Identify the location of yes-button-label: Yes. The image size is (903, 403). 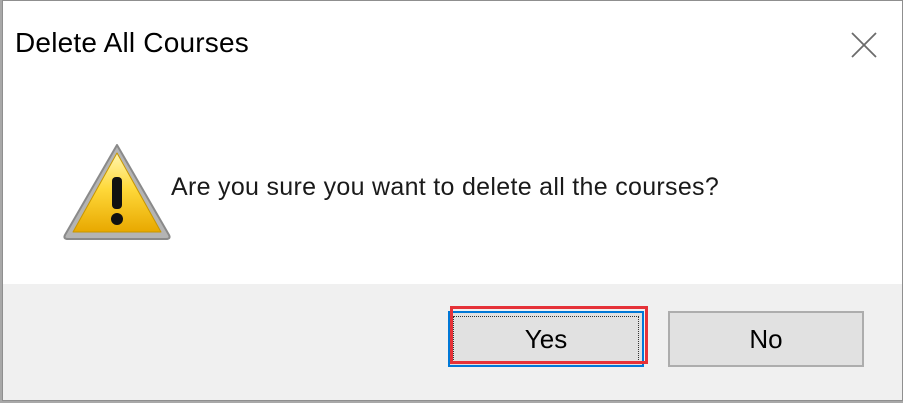
(546, 338).